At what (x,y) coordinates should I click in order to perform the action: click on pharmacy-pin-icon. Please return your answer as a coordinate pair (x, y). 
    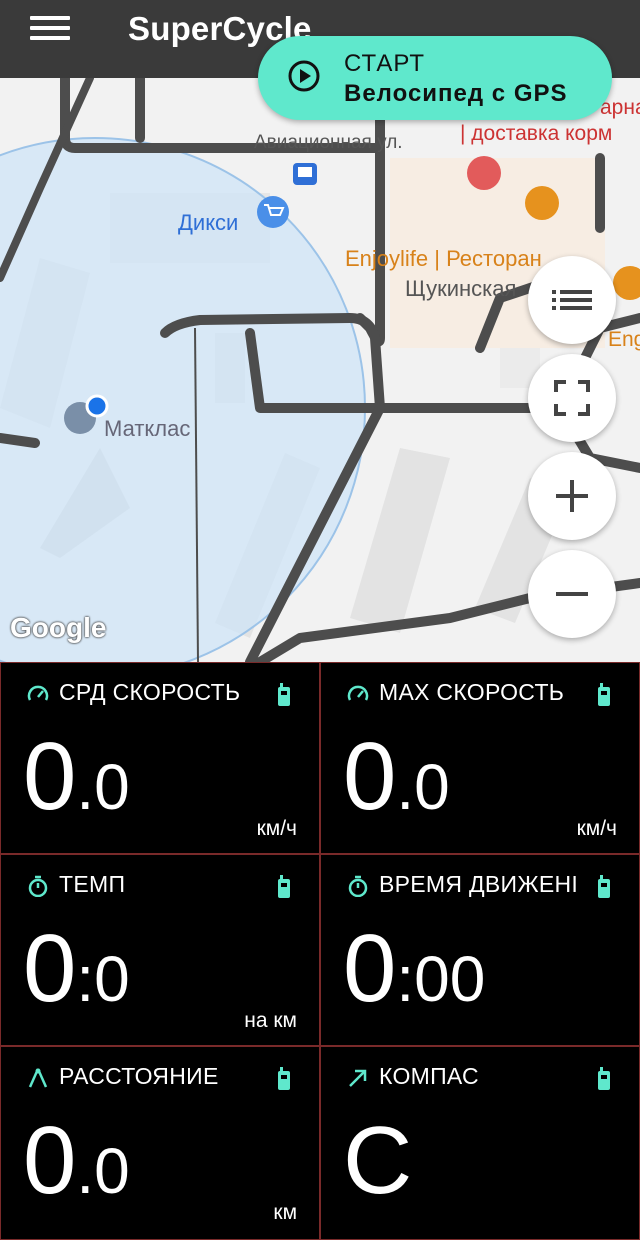
    Looking at the image, I should click on (484, 173).